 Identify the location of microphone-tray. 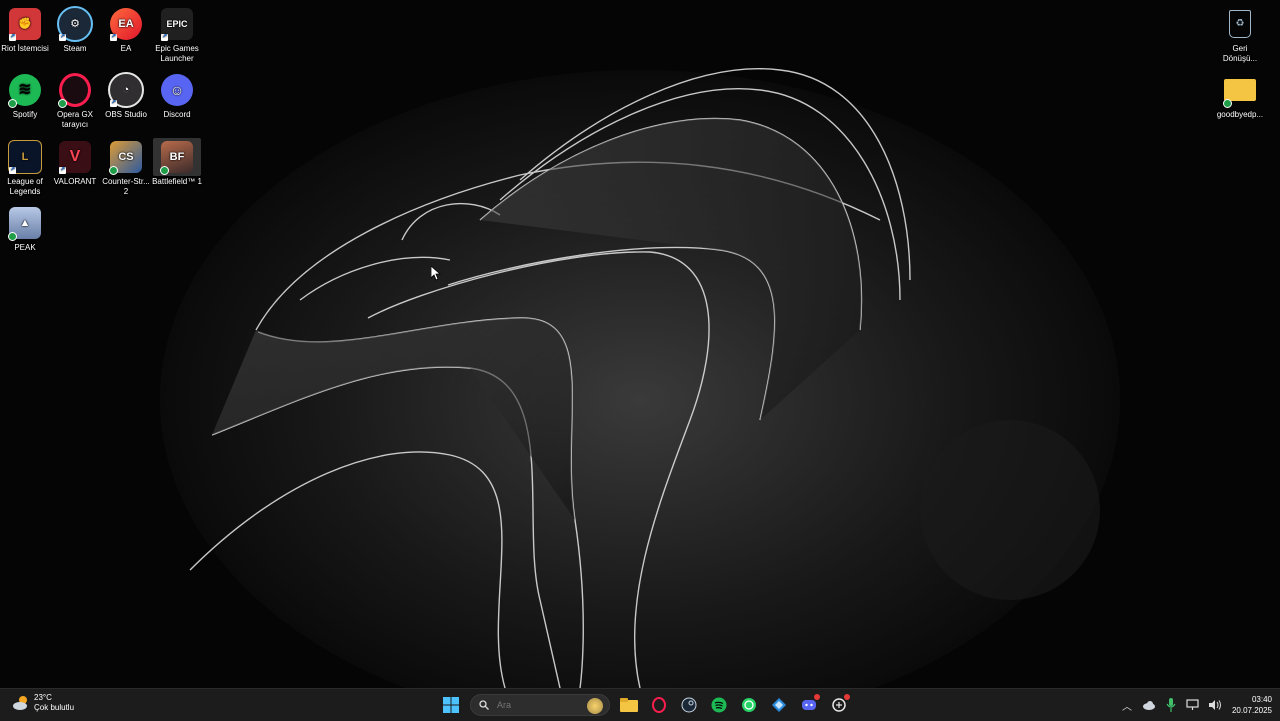
(1171, 705).